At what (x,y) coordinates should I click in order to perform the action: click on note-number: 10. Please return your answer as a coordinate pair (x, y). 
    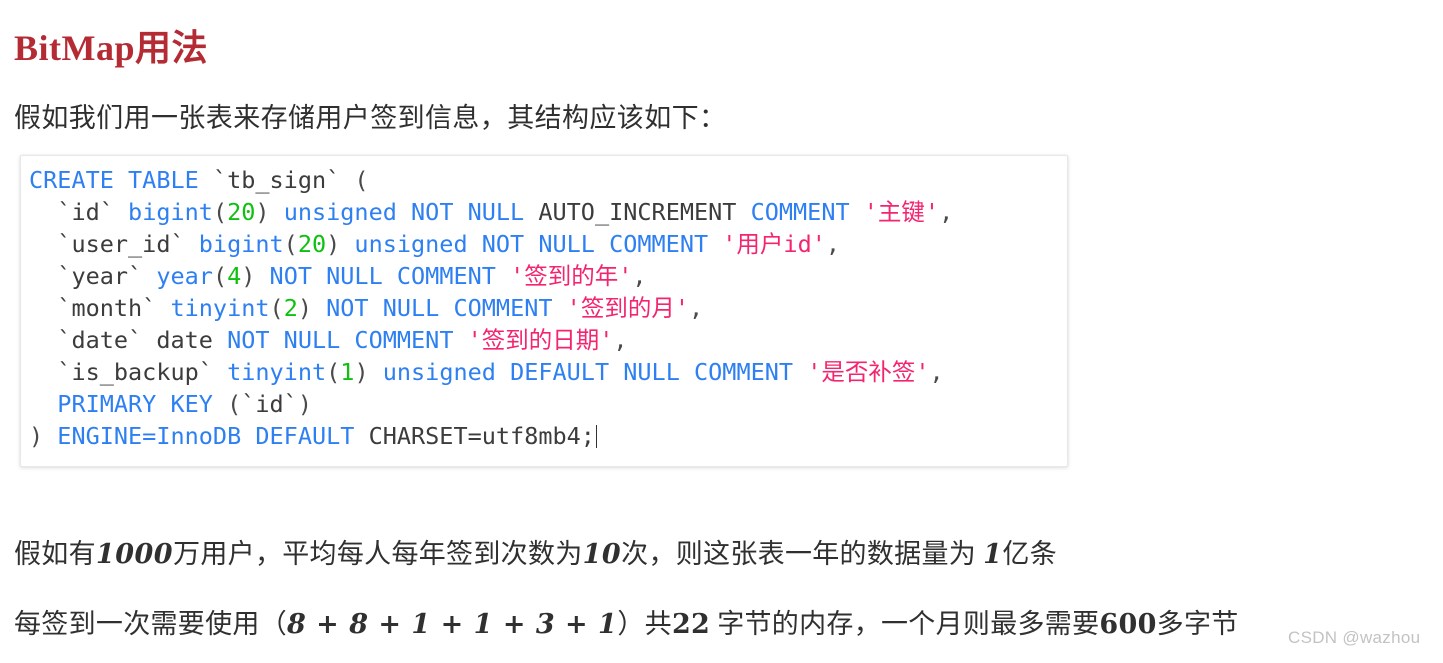
    Looking at the image, I should click on (602, 554).